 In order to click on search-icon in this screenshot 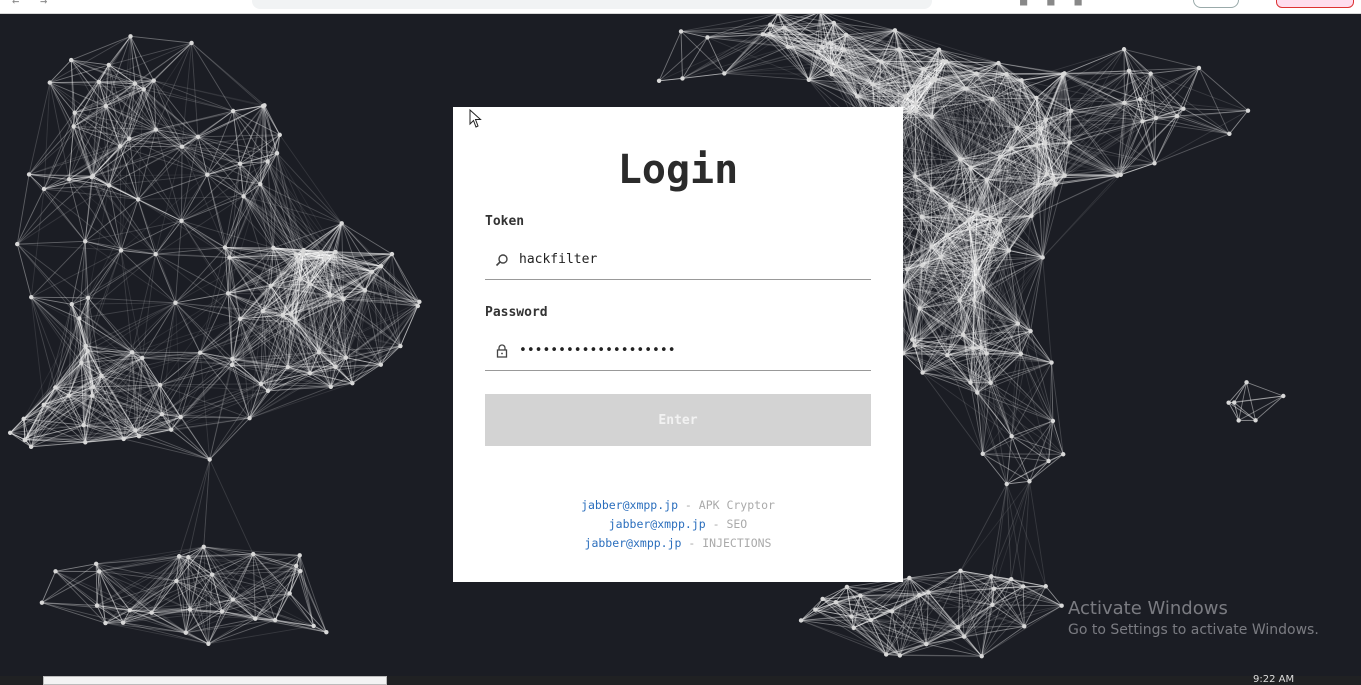, I will do `click(501, 260)`.